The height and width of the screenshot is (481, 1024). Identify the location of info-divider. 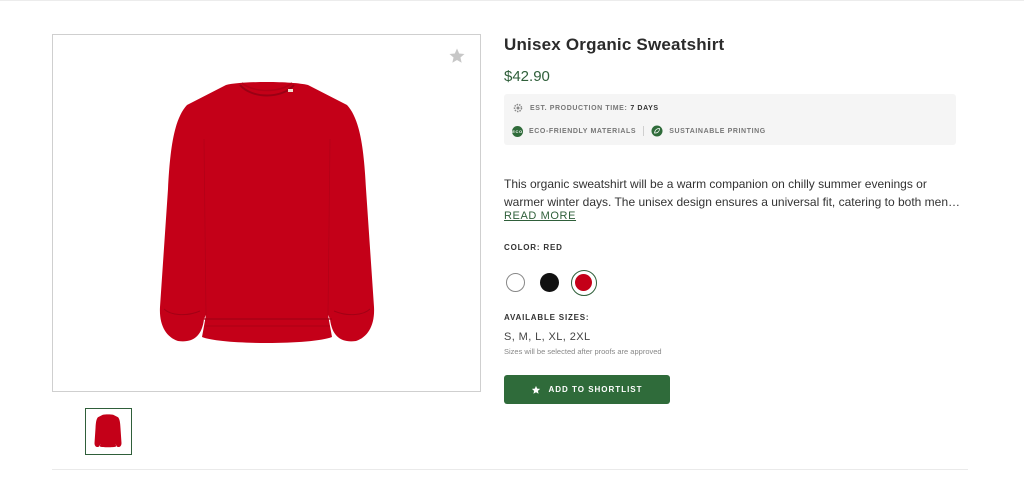
(644, 131).